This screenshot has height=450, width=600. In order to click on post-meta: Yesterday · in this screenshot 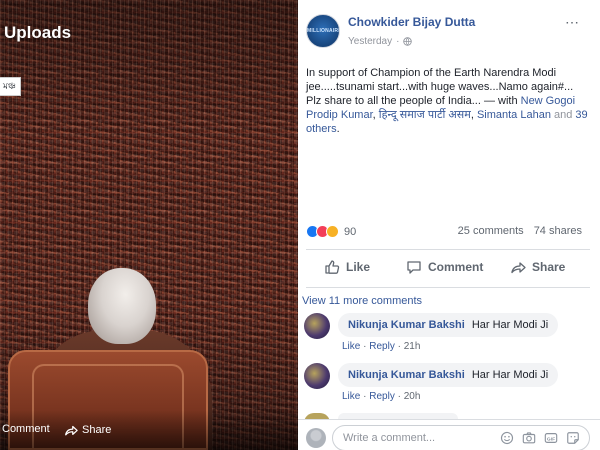, I will do `click(380, 41)`.